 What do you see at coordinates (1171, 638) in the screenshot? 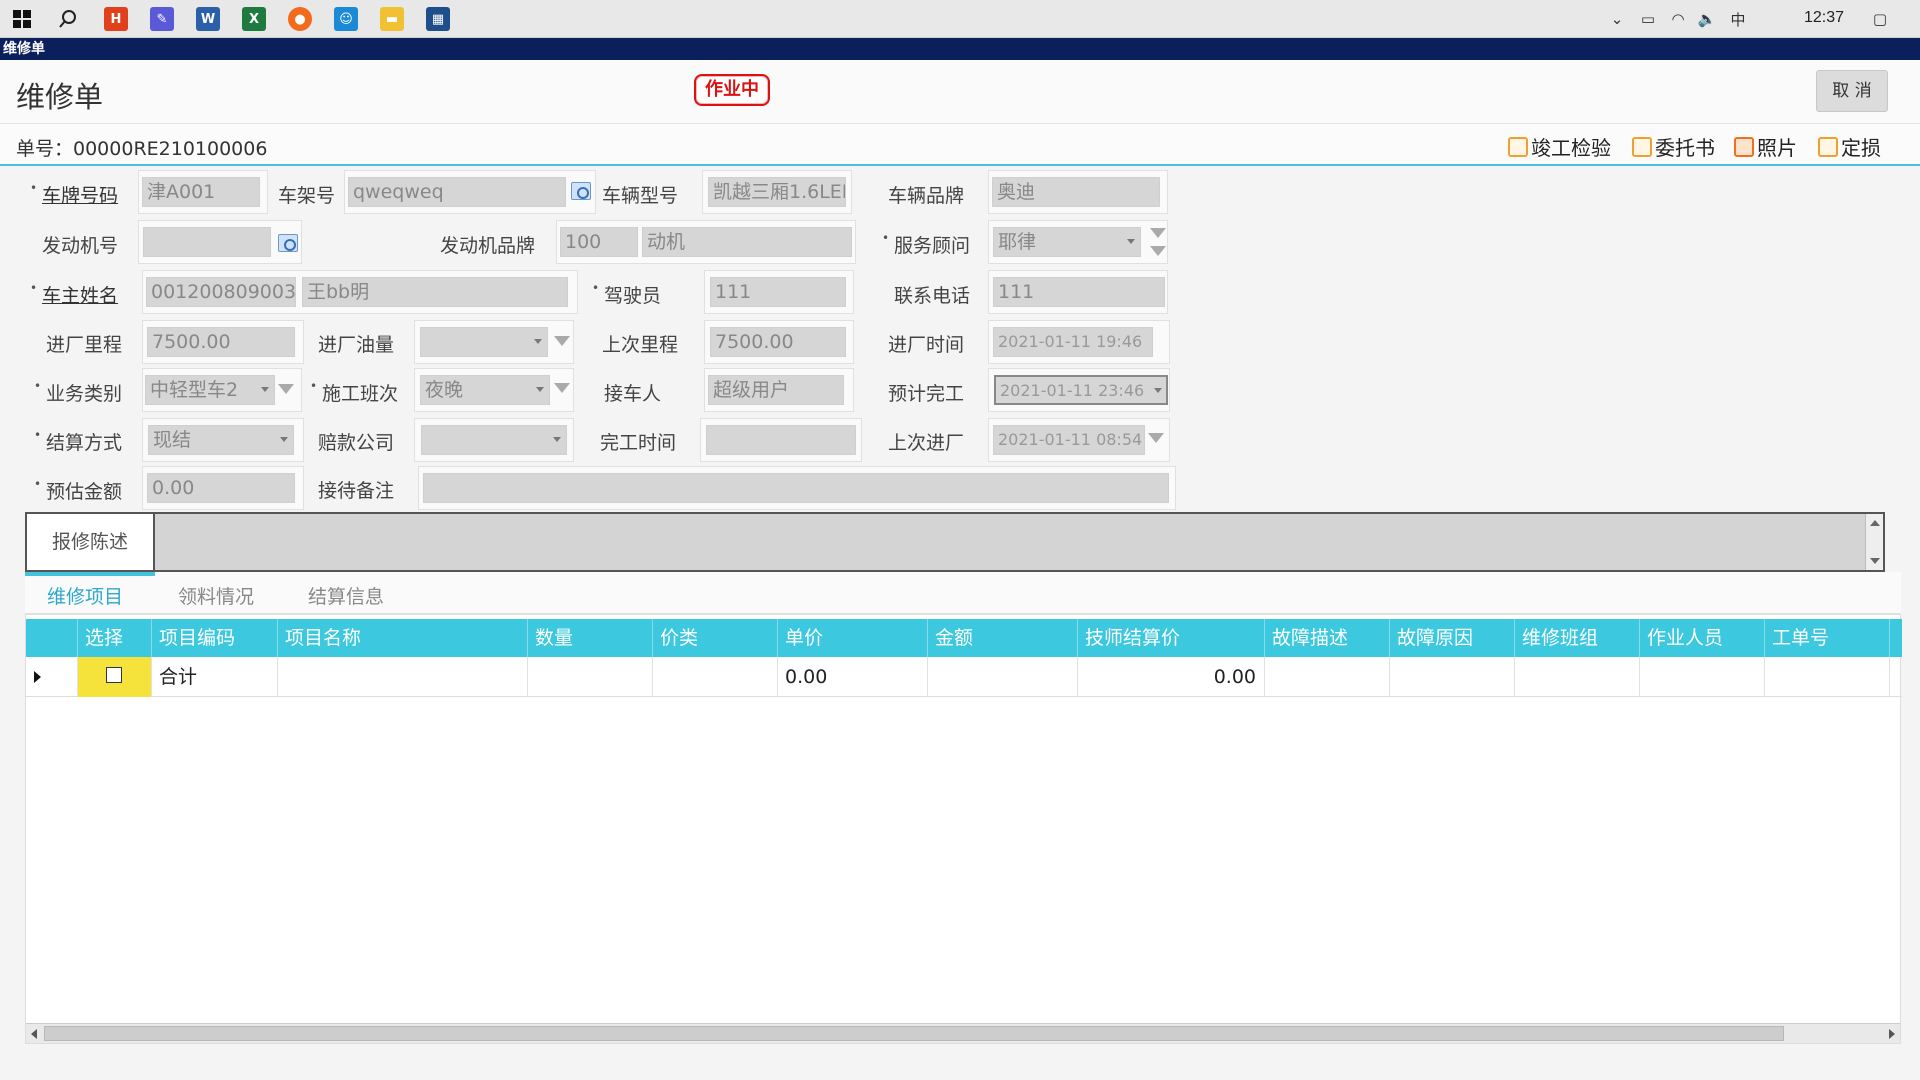
I see `column-header-tech-price: 技师结算价` at bounding box center [1171, 638].